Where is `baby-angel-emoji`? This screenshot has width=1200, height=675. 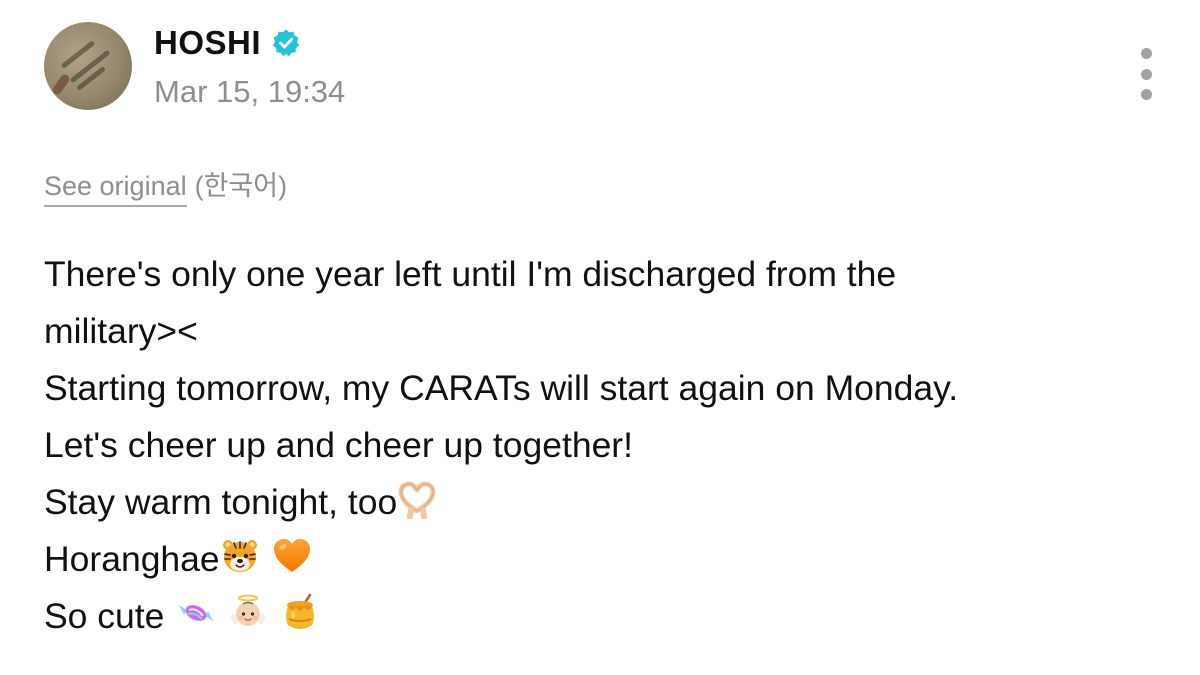 baby-angel-emoji is located at coordinates (248, 613).